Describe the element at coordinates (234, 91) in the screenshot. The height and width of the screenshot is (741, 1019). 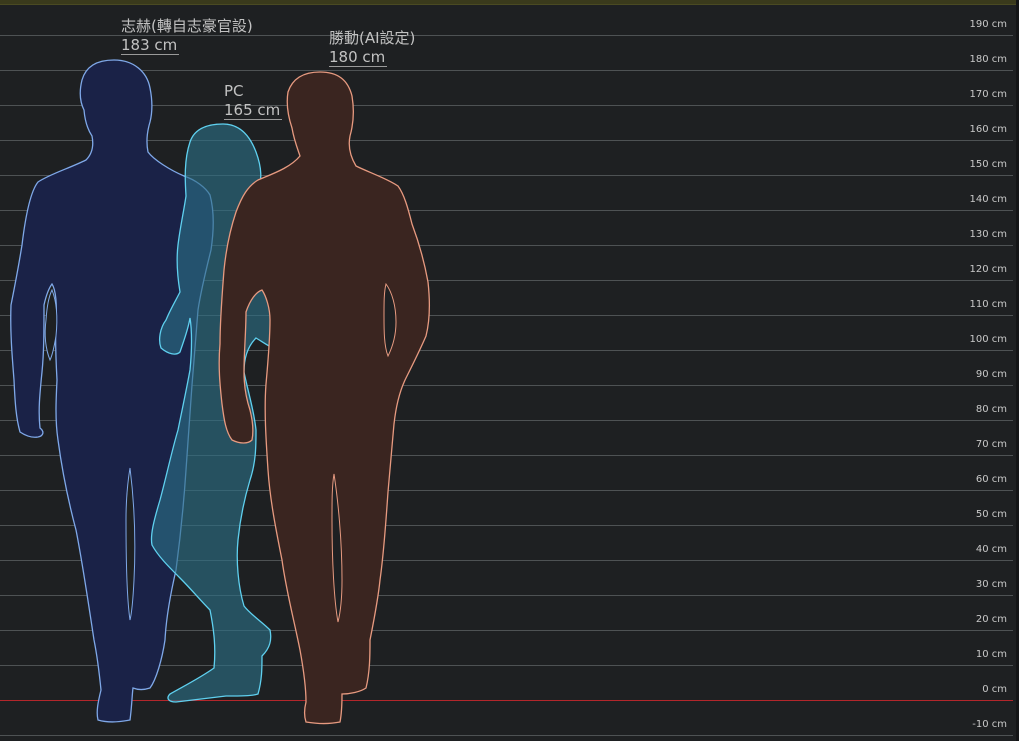
I see `character-2-name: PC` at that location.